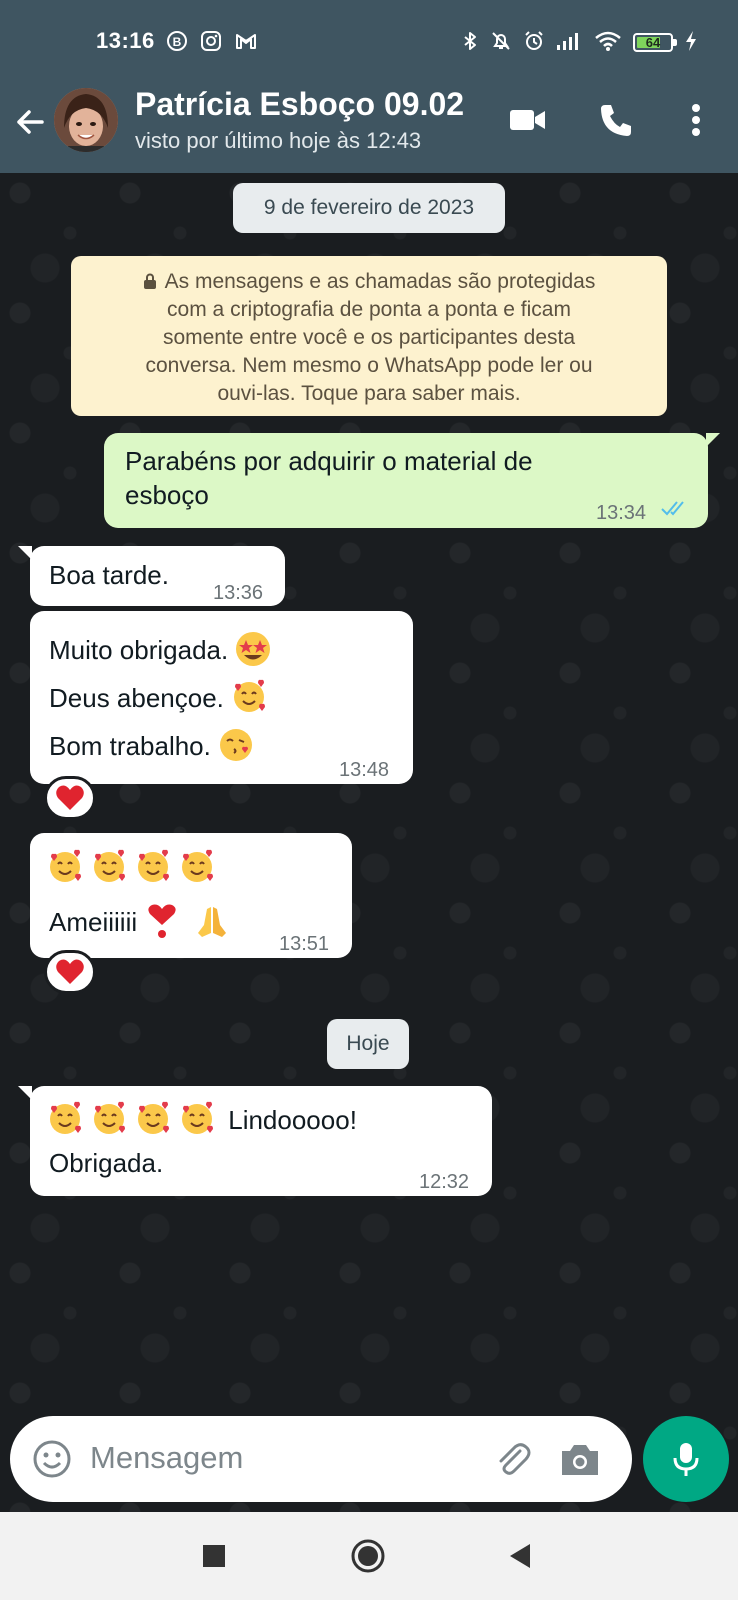  Describe the element at coordinates (106, 1163) in the screenshot. I see `message-text: Obrigada.` at that location.